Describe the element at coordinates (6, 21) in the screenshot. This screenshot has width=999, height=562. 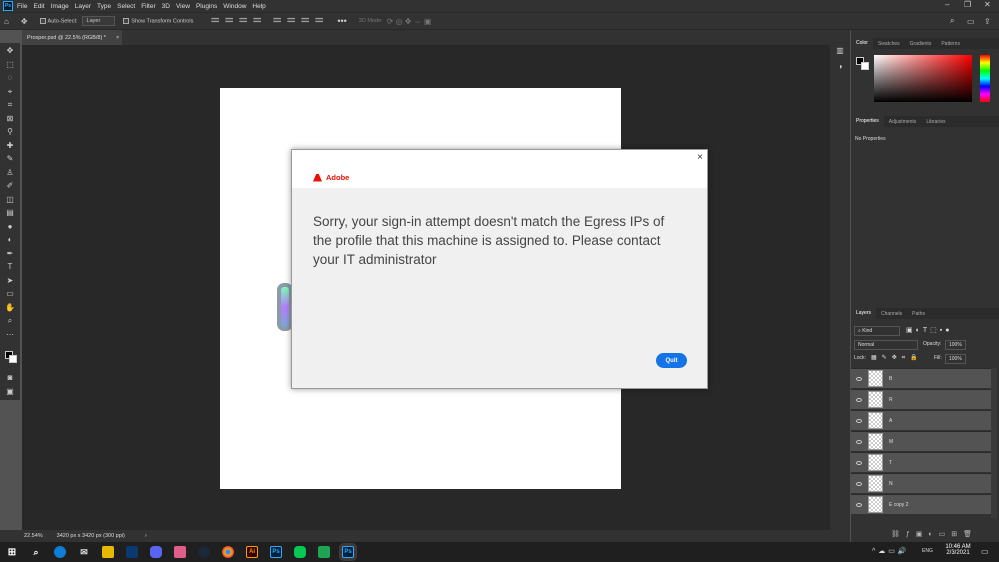
I see `home-icon: ⌂` at that location.